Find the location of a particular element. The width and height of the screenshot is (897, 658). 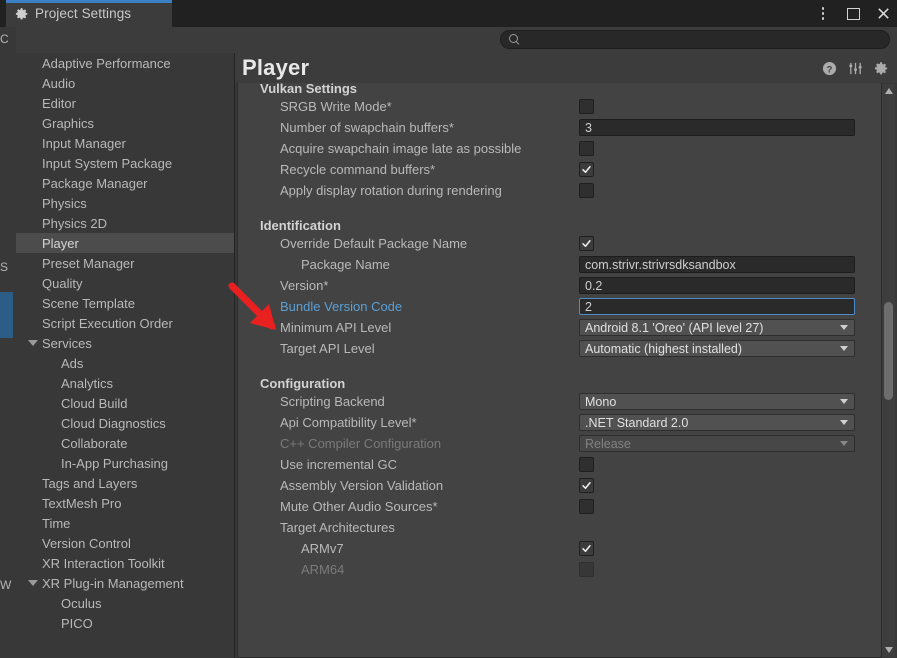

text-input: 2 is located at coordinates (717, 306).